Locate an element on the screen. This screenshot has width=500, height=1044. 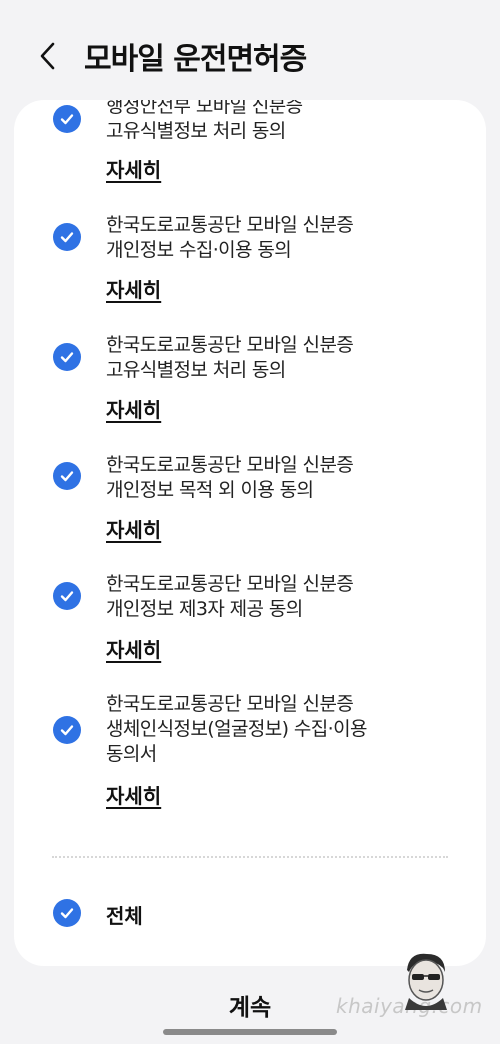
mascot-face-icon is located at coordinates (426, 981).